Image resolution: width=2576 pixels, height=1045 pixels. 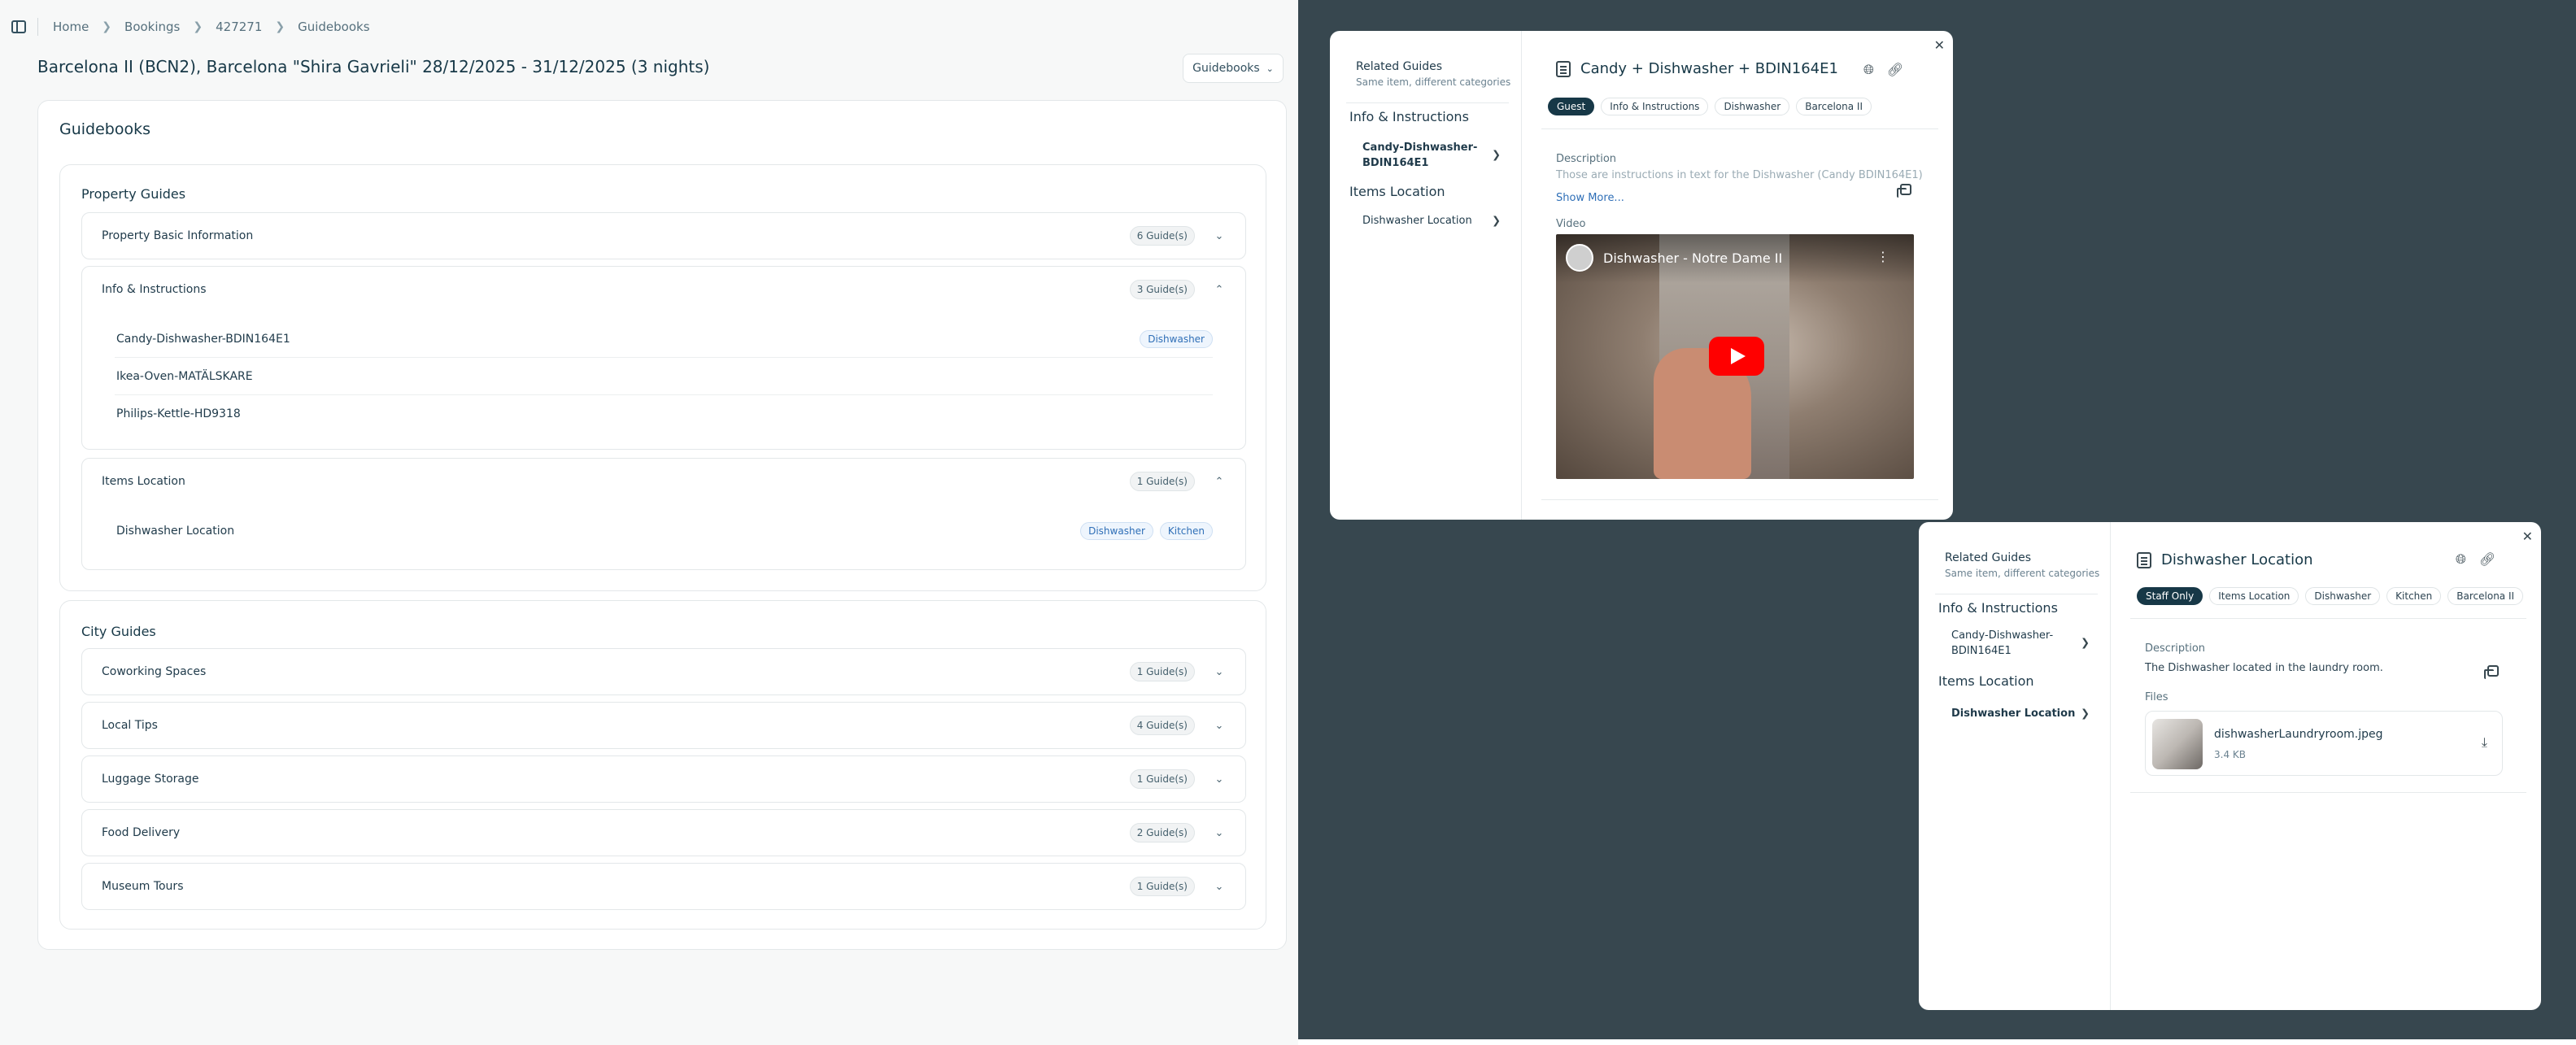 I want to click on file-name: dishwasherLaundryroom.jpeg, so click(x=2298, y=734).